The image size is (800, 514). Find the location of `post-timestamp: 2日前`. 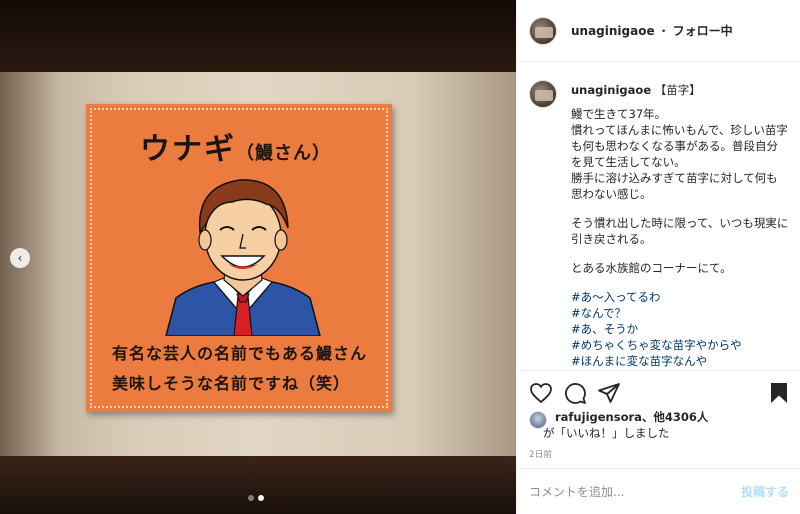

post-timestamp: 2日前 is located at coordinates (540, 454).